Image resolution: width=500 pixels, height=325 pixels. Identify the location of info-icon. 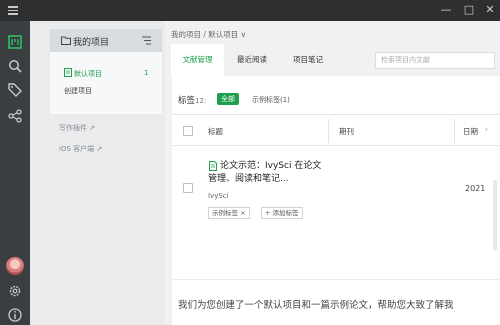
(15, 315).